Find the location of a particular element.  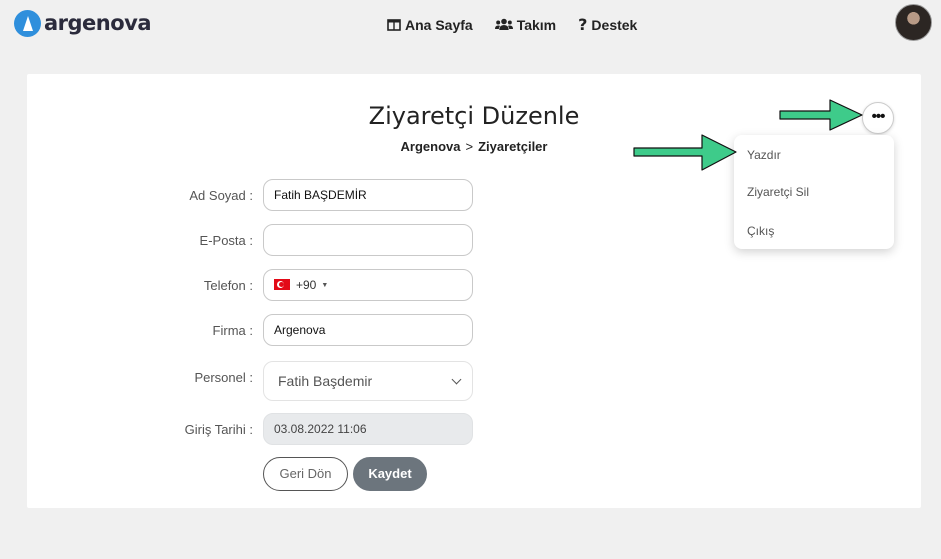

personnel-selected-value: Fatih Başdemir is located at coordinates (325, 381).